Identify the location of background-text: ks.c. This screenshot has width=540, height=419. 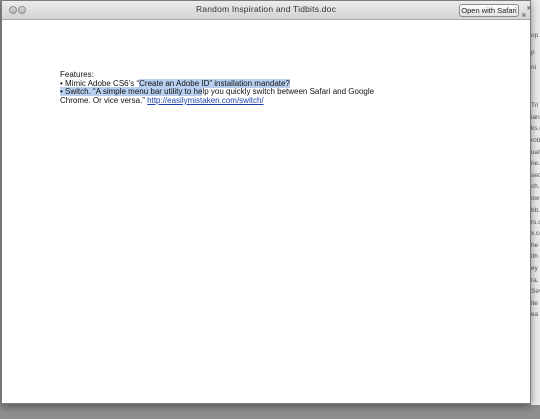
(535, 128).